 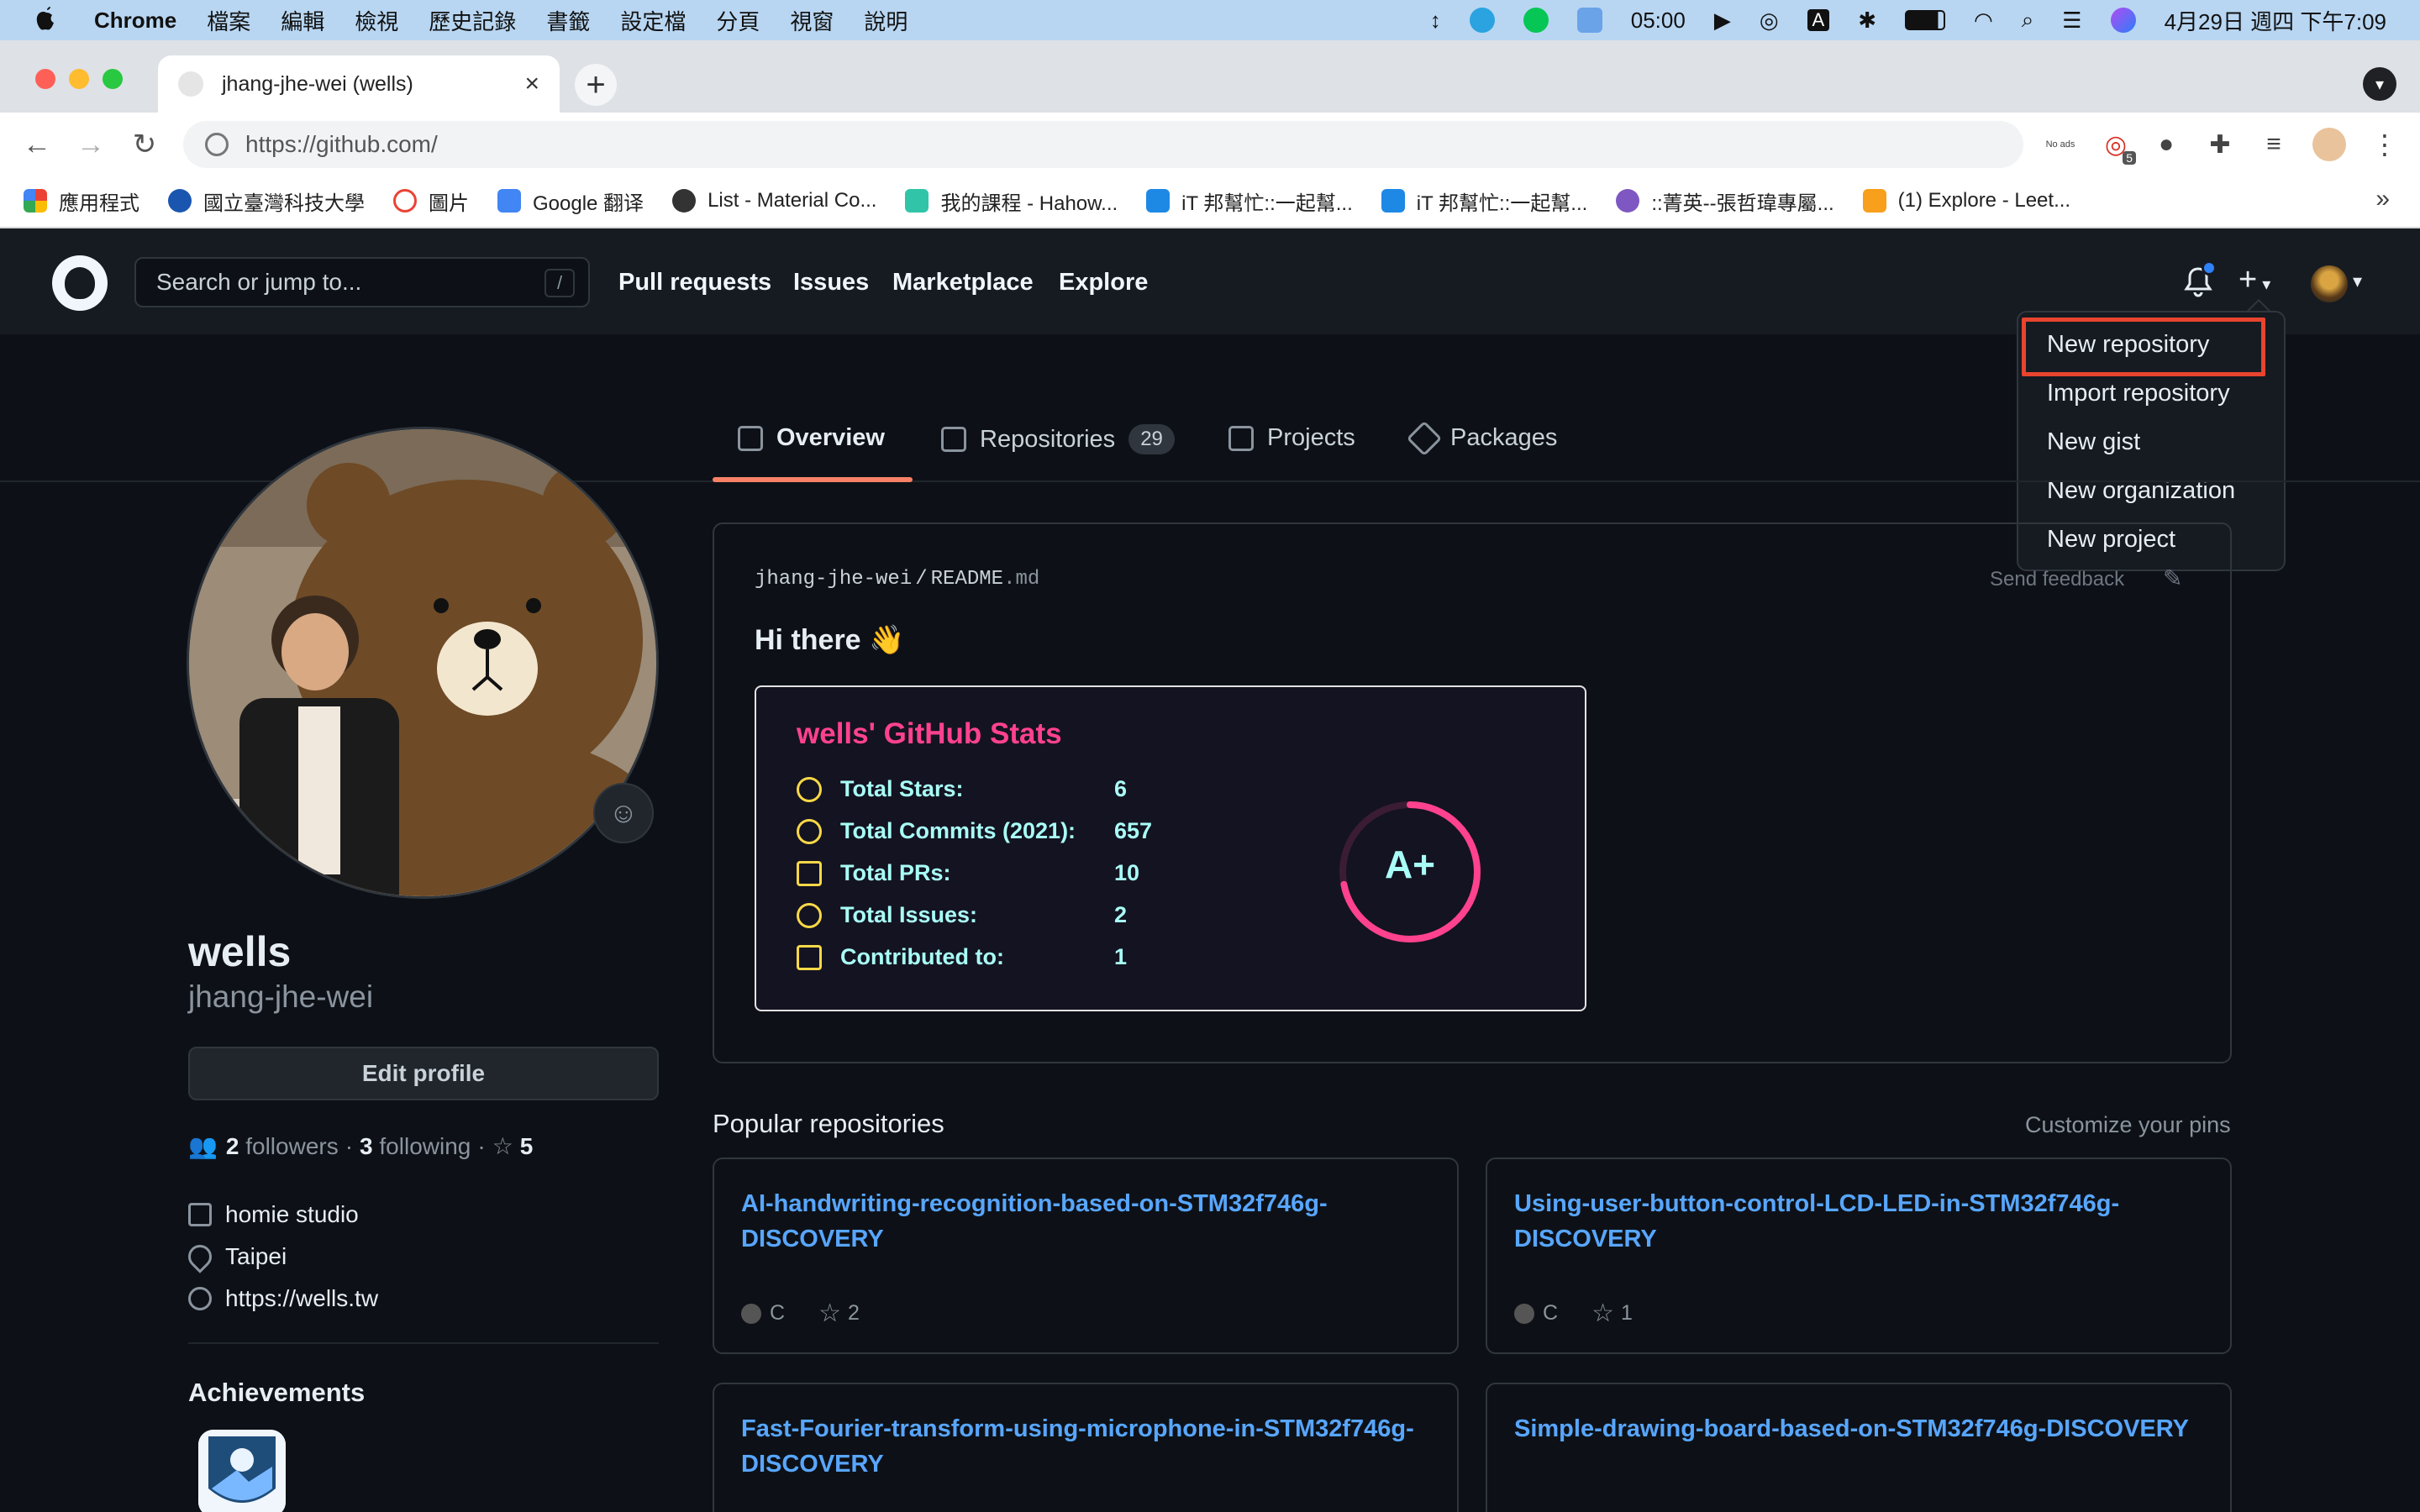 What do you see at coordinates (596, 85) in the screenshot?
I see `new-tab-button: +` at bounding box center [596, 85].